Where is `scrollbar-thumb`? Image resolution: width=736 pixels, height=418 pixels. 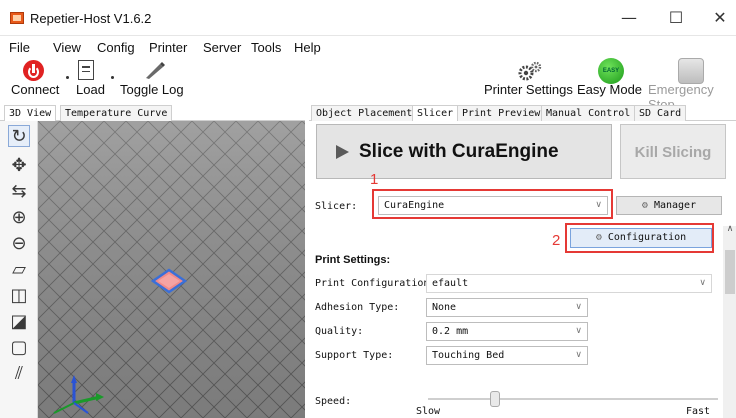 scrollbar-thumb is located at coordinates (730, 272).